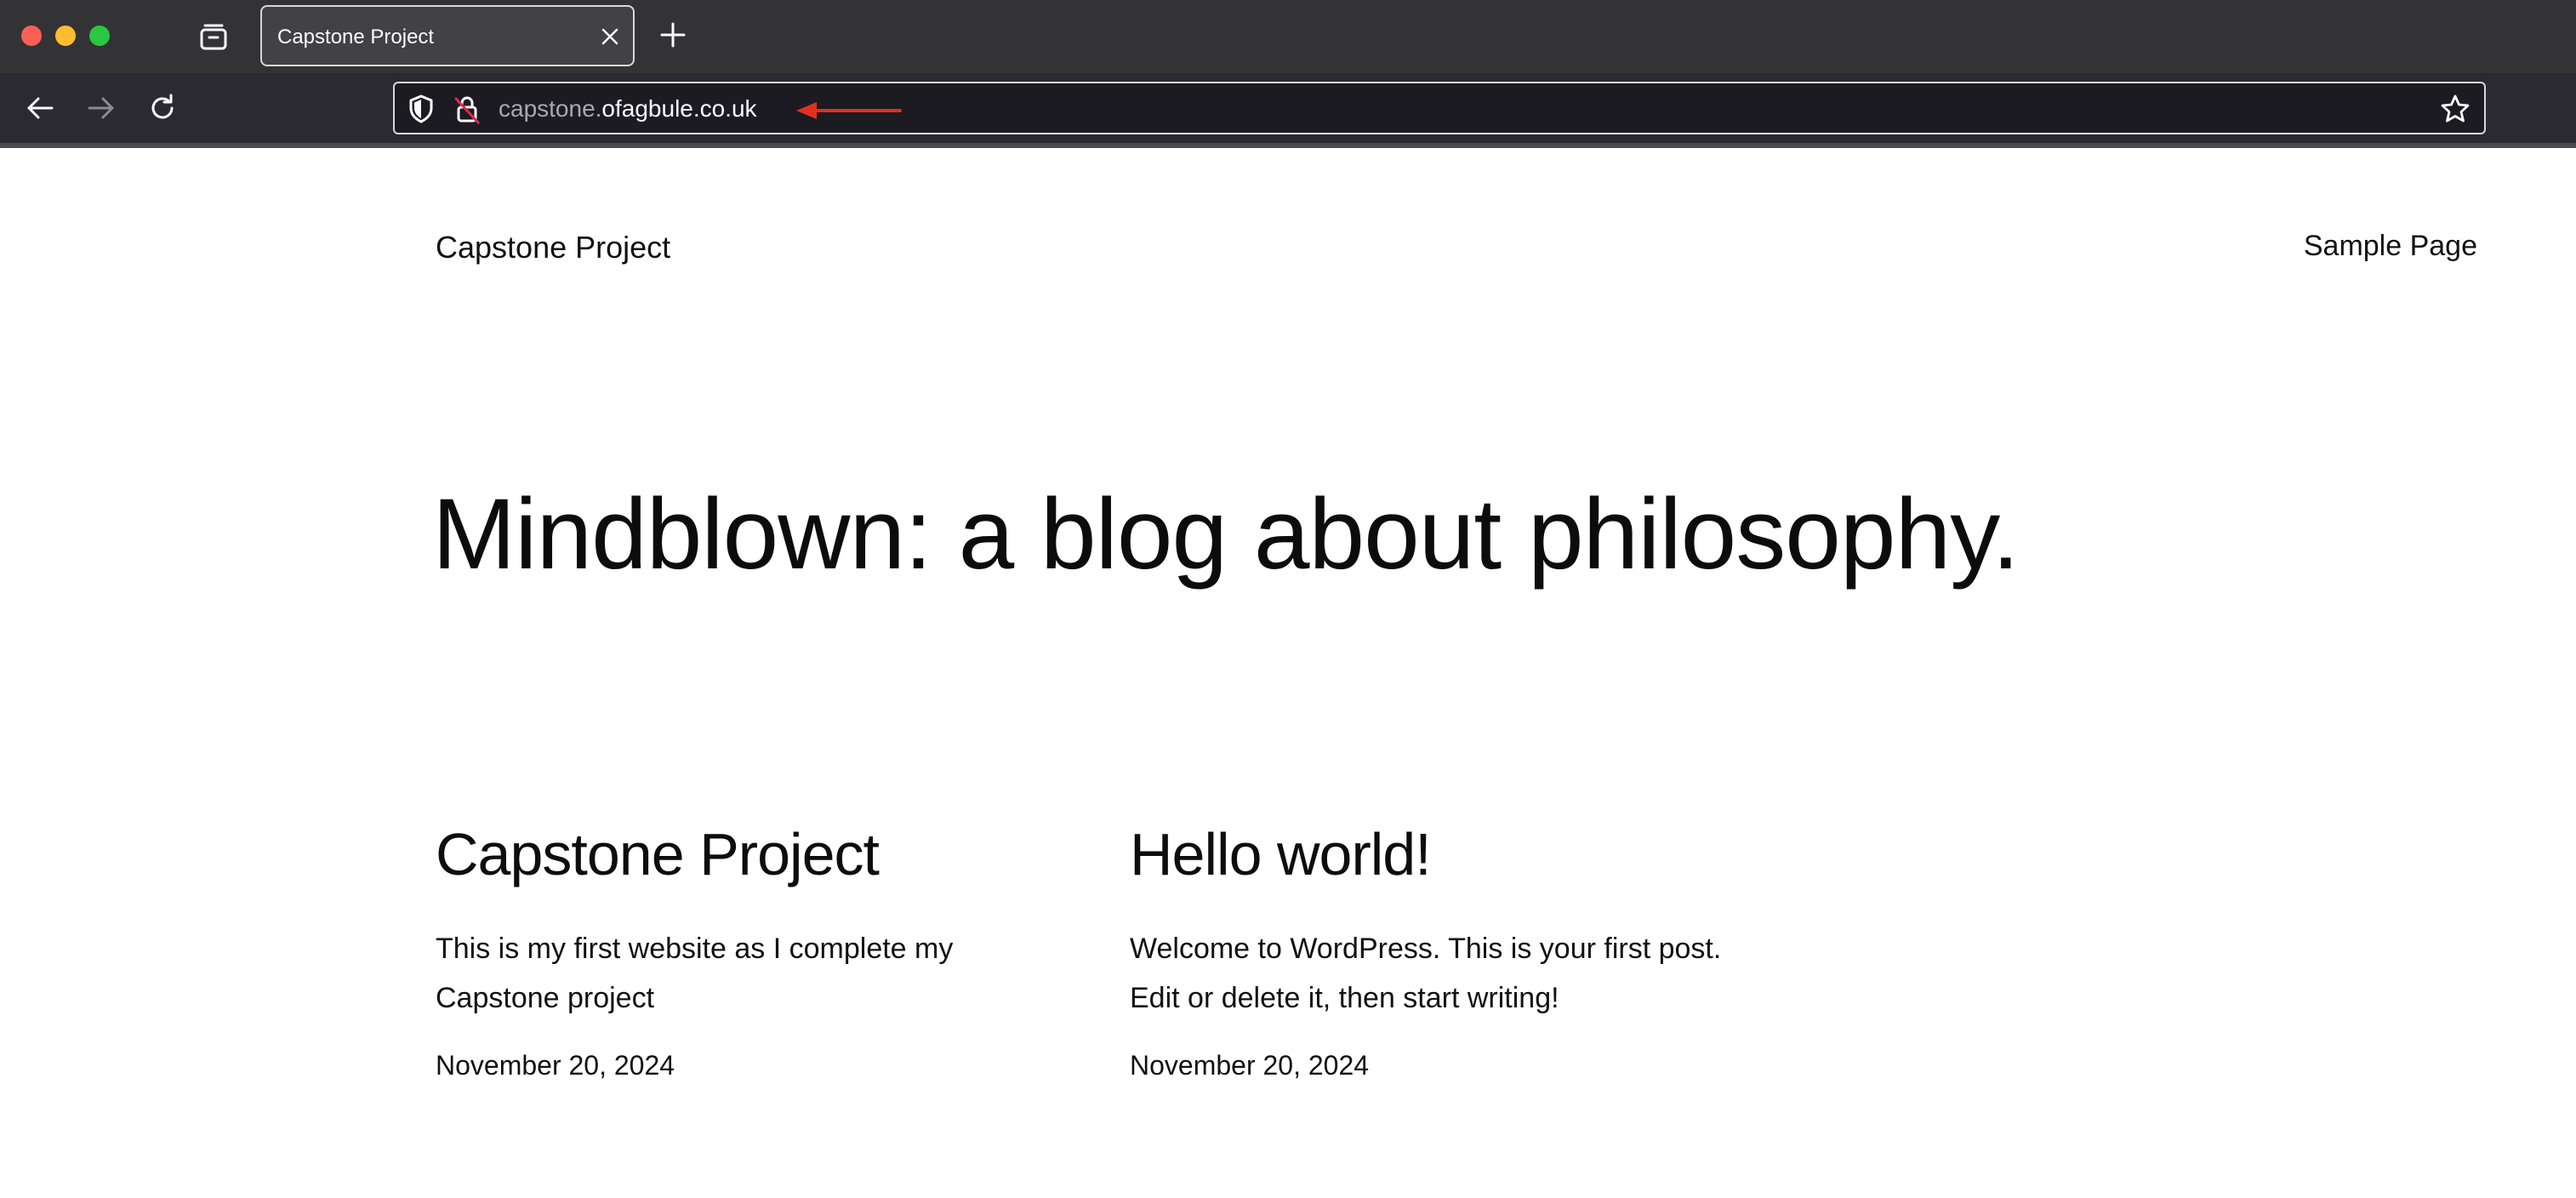 The image size is (2576, 1198). I want to click on url-subdomain: capstone., so click(551, 108).